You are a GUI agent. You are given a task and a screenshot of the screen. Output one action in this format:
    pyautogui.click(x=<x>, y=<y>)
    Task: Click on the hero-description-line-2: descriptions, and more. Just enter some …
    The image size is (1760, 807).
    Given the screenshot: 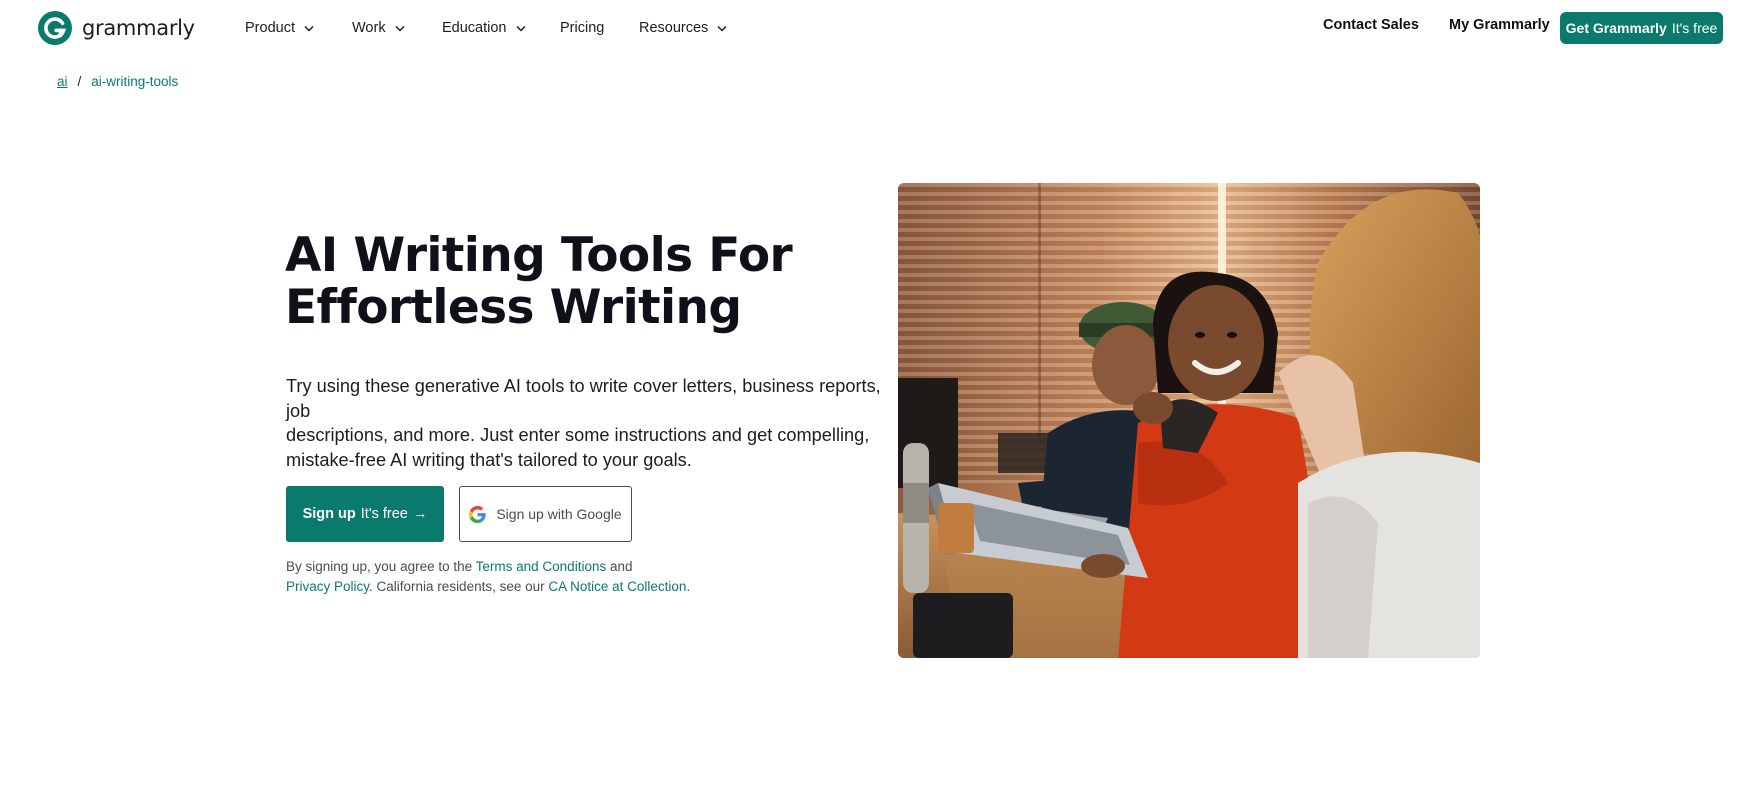 What is the action you would take?
    pyautogui.click(x=578, y=435)
    